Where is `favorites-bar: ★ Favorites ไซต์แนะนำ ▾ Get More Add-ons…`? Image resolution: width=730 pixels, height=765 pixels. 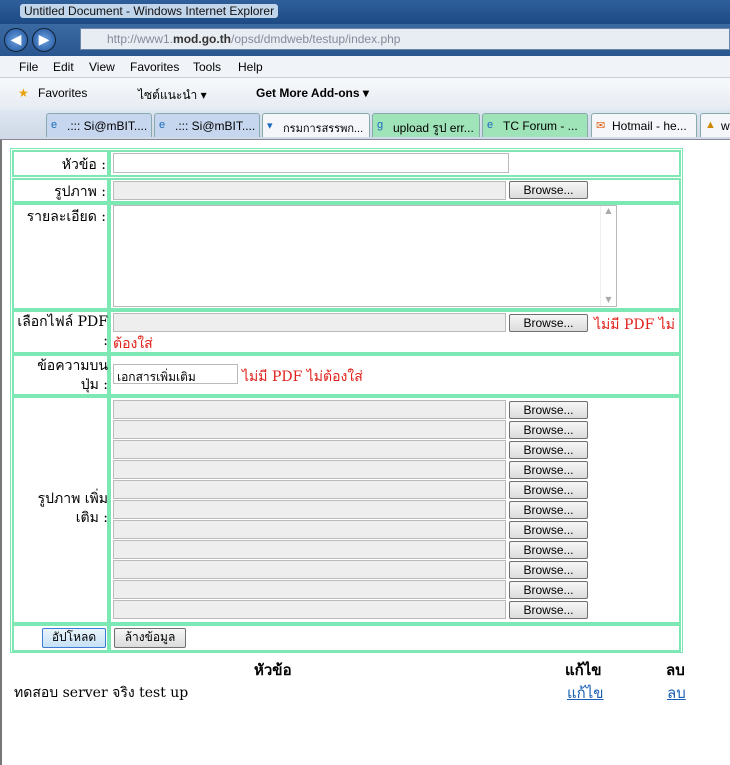
favorites-bar: ★ Favorites ไซต์แนะนำ ▾ Get More Add-ons… is located at coordinates (365, 94).